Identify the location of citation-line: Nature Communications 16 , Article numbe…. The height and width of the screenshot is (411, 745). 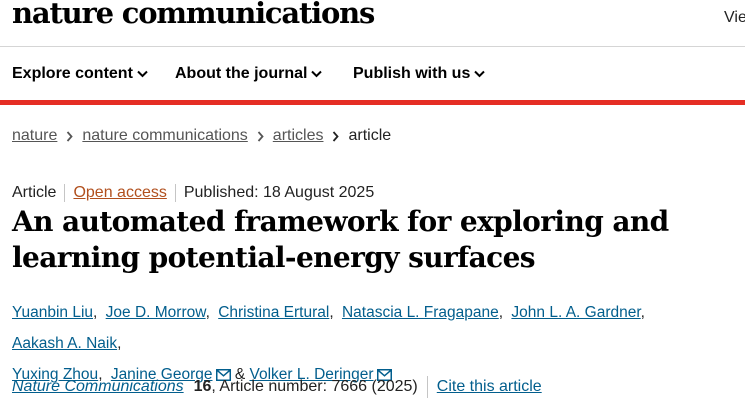
(277, 387).